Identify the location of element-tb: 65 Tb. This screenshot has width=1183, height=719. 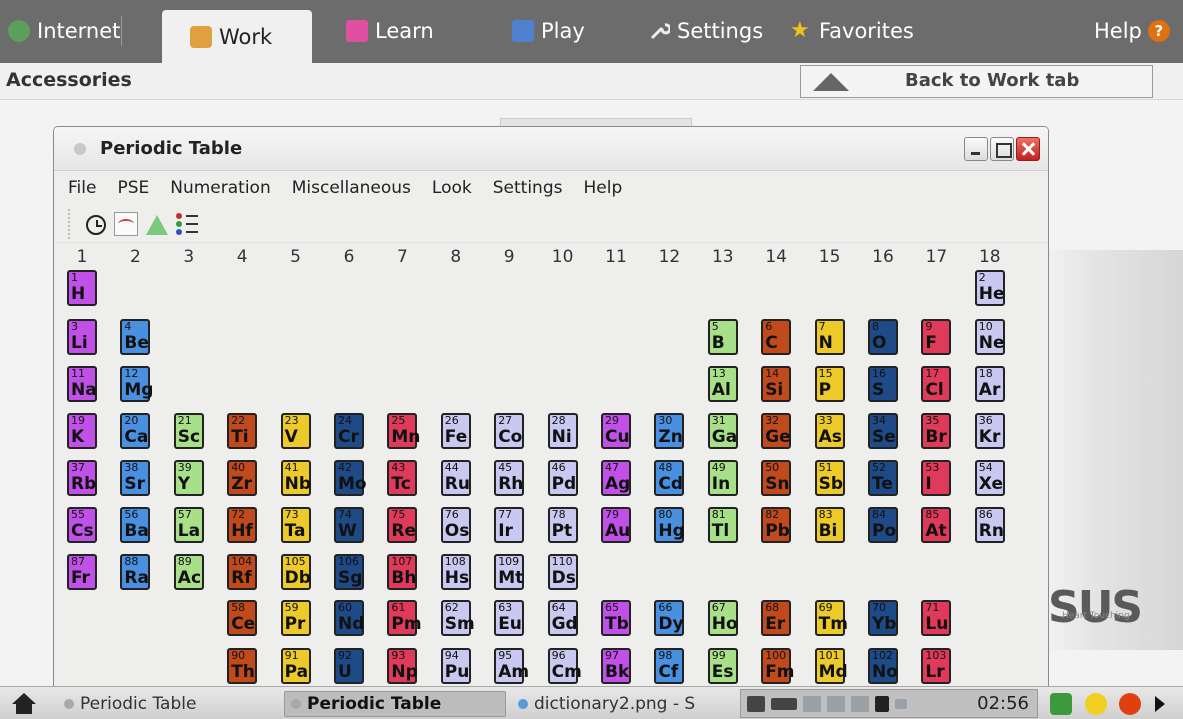
(616, 618).